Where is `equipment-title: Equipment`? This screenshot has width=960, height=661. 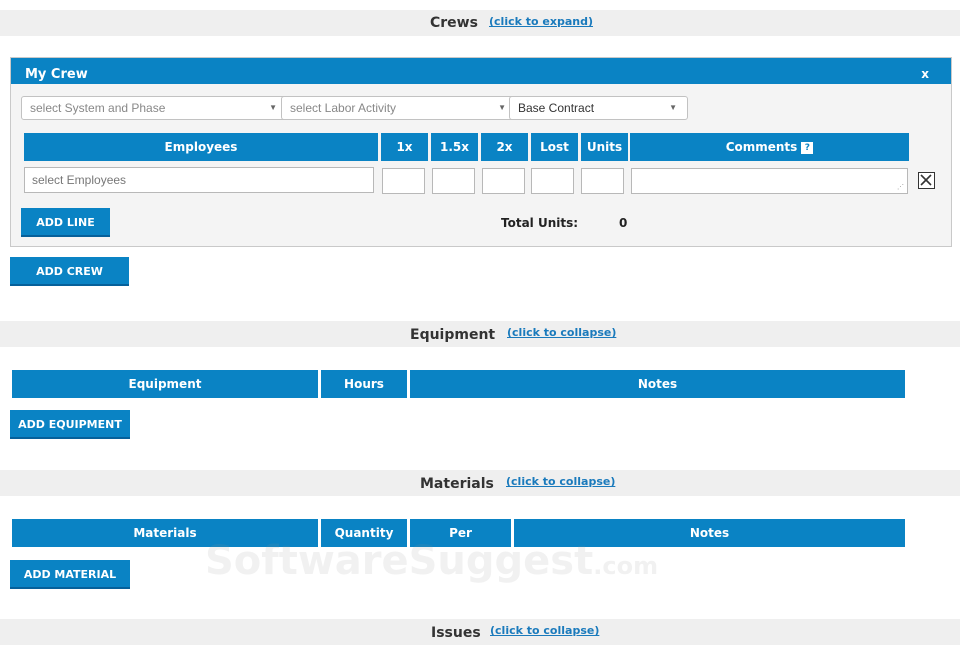 equipment-title: Equipment is located at coordinates (453, 335).